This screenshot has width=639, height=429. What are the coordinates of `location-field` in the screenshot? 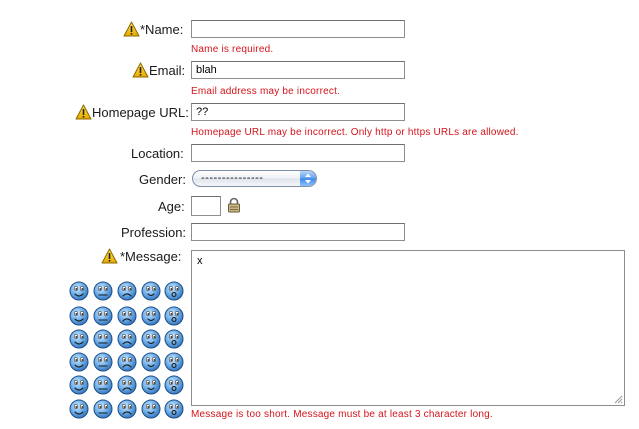 It's located at (298, 153).